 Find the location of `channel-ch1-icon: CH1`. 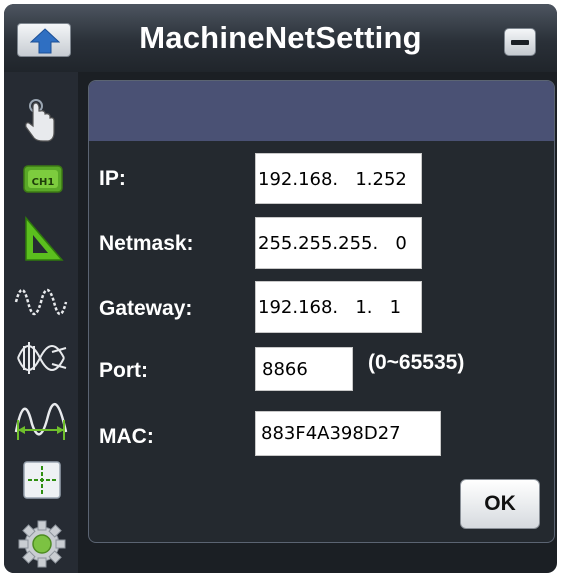

channel-ch1-icon: CH1 is located at coordinates (43, 179).